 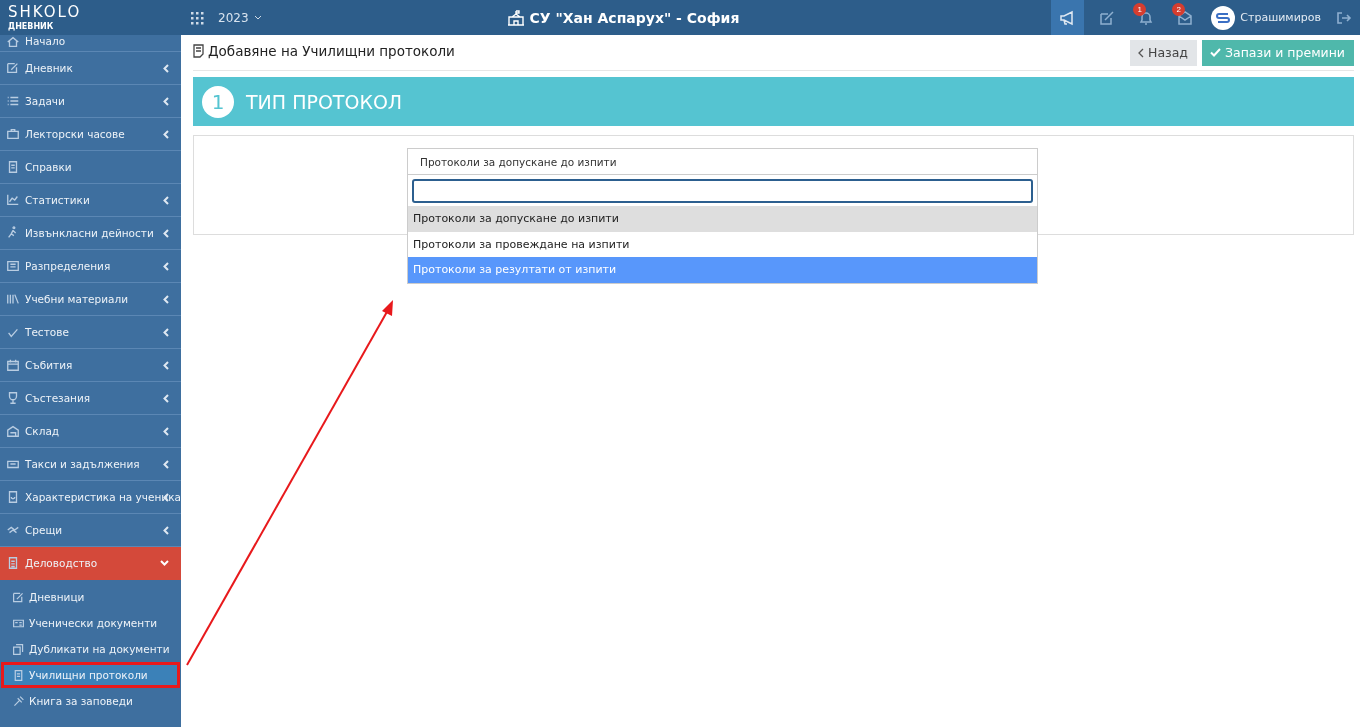 What do you see at coordinates (90, 167) in the screenshot?
I see `sidebar-item: Справки` at bounding box center [90, 167].